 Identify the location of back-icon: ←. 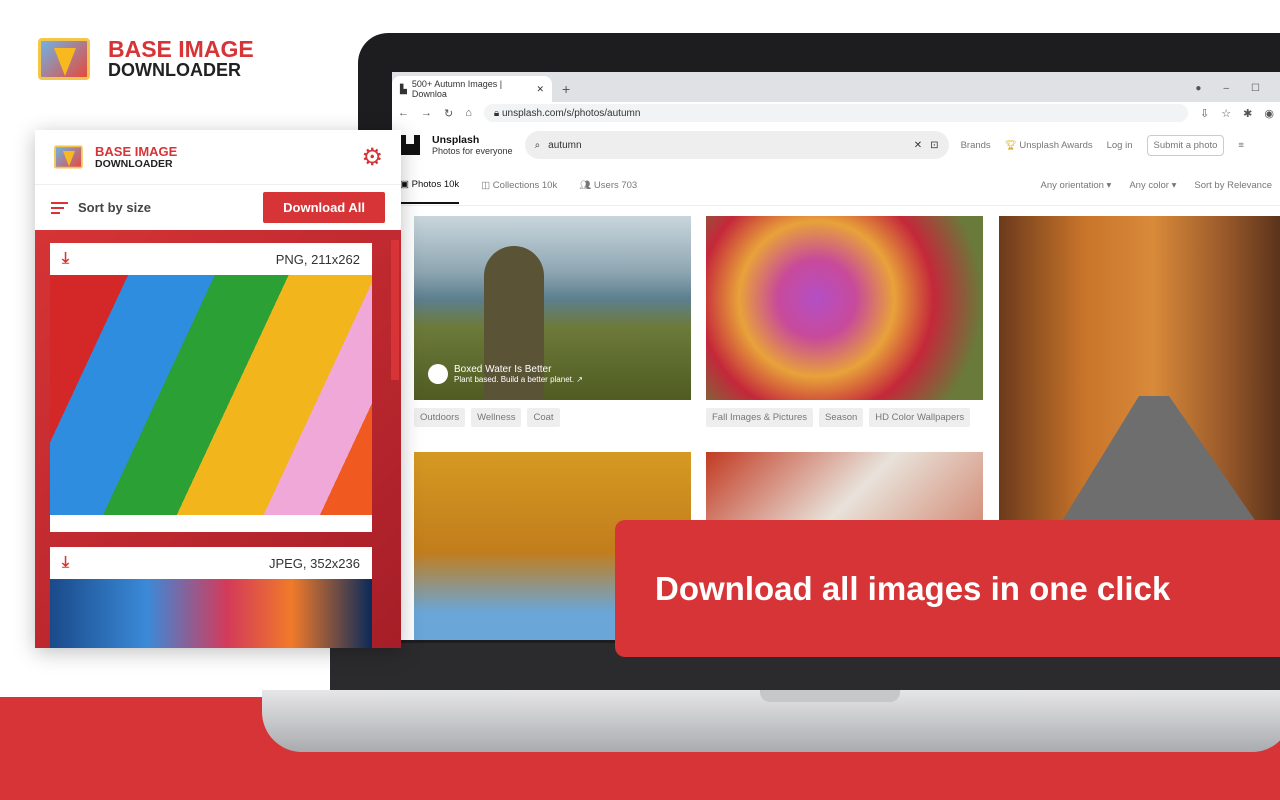
(403, 113).